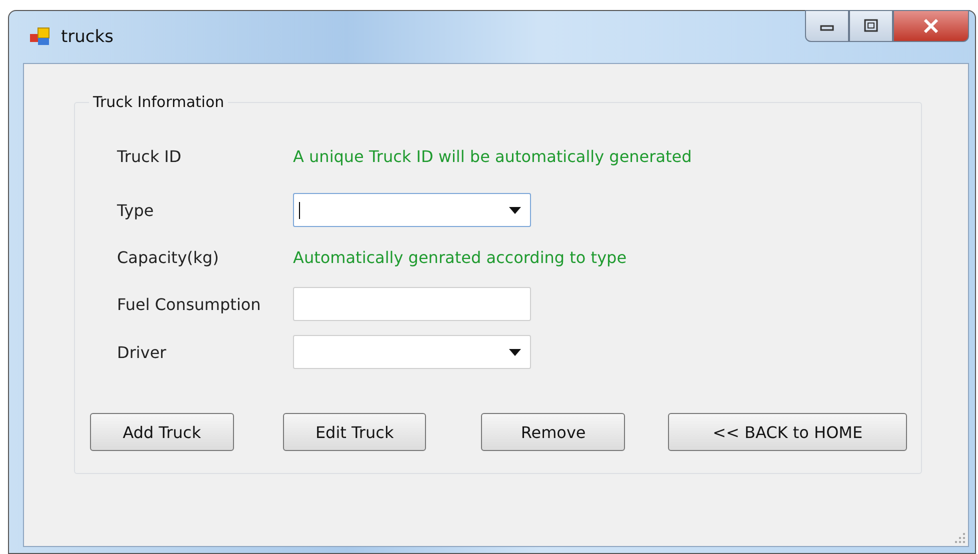  What do you see at coordinates (299, 210) in the screenshot?
I see `text-cursor` at bounding box center [299, 210].